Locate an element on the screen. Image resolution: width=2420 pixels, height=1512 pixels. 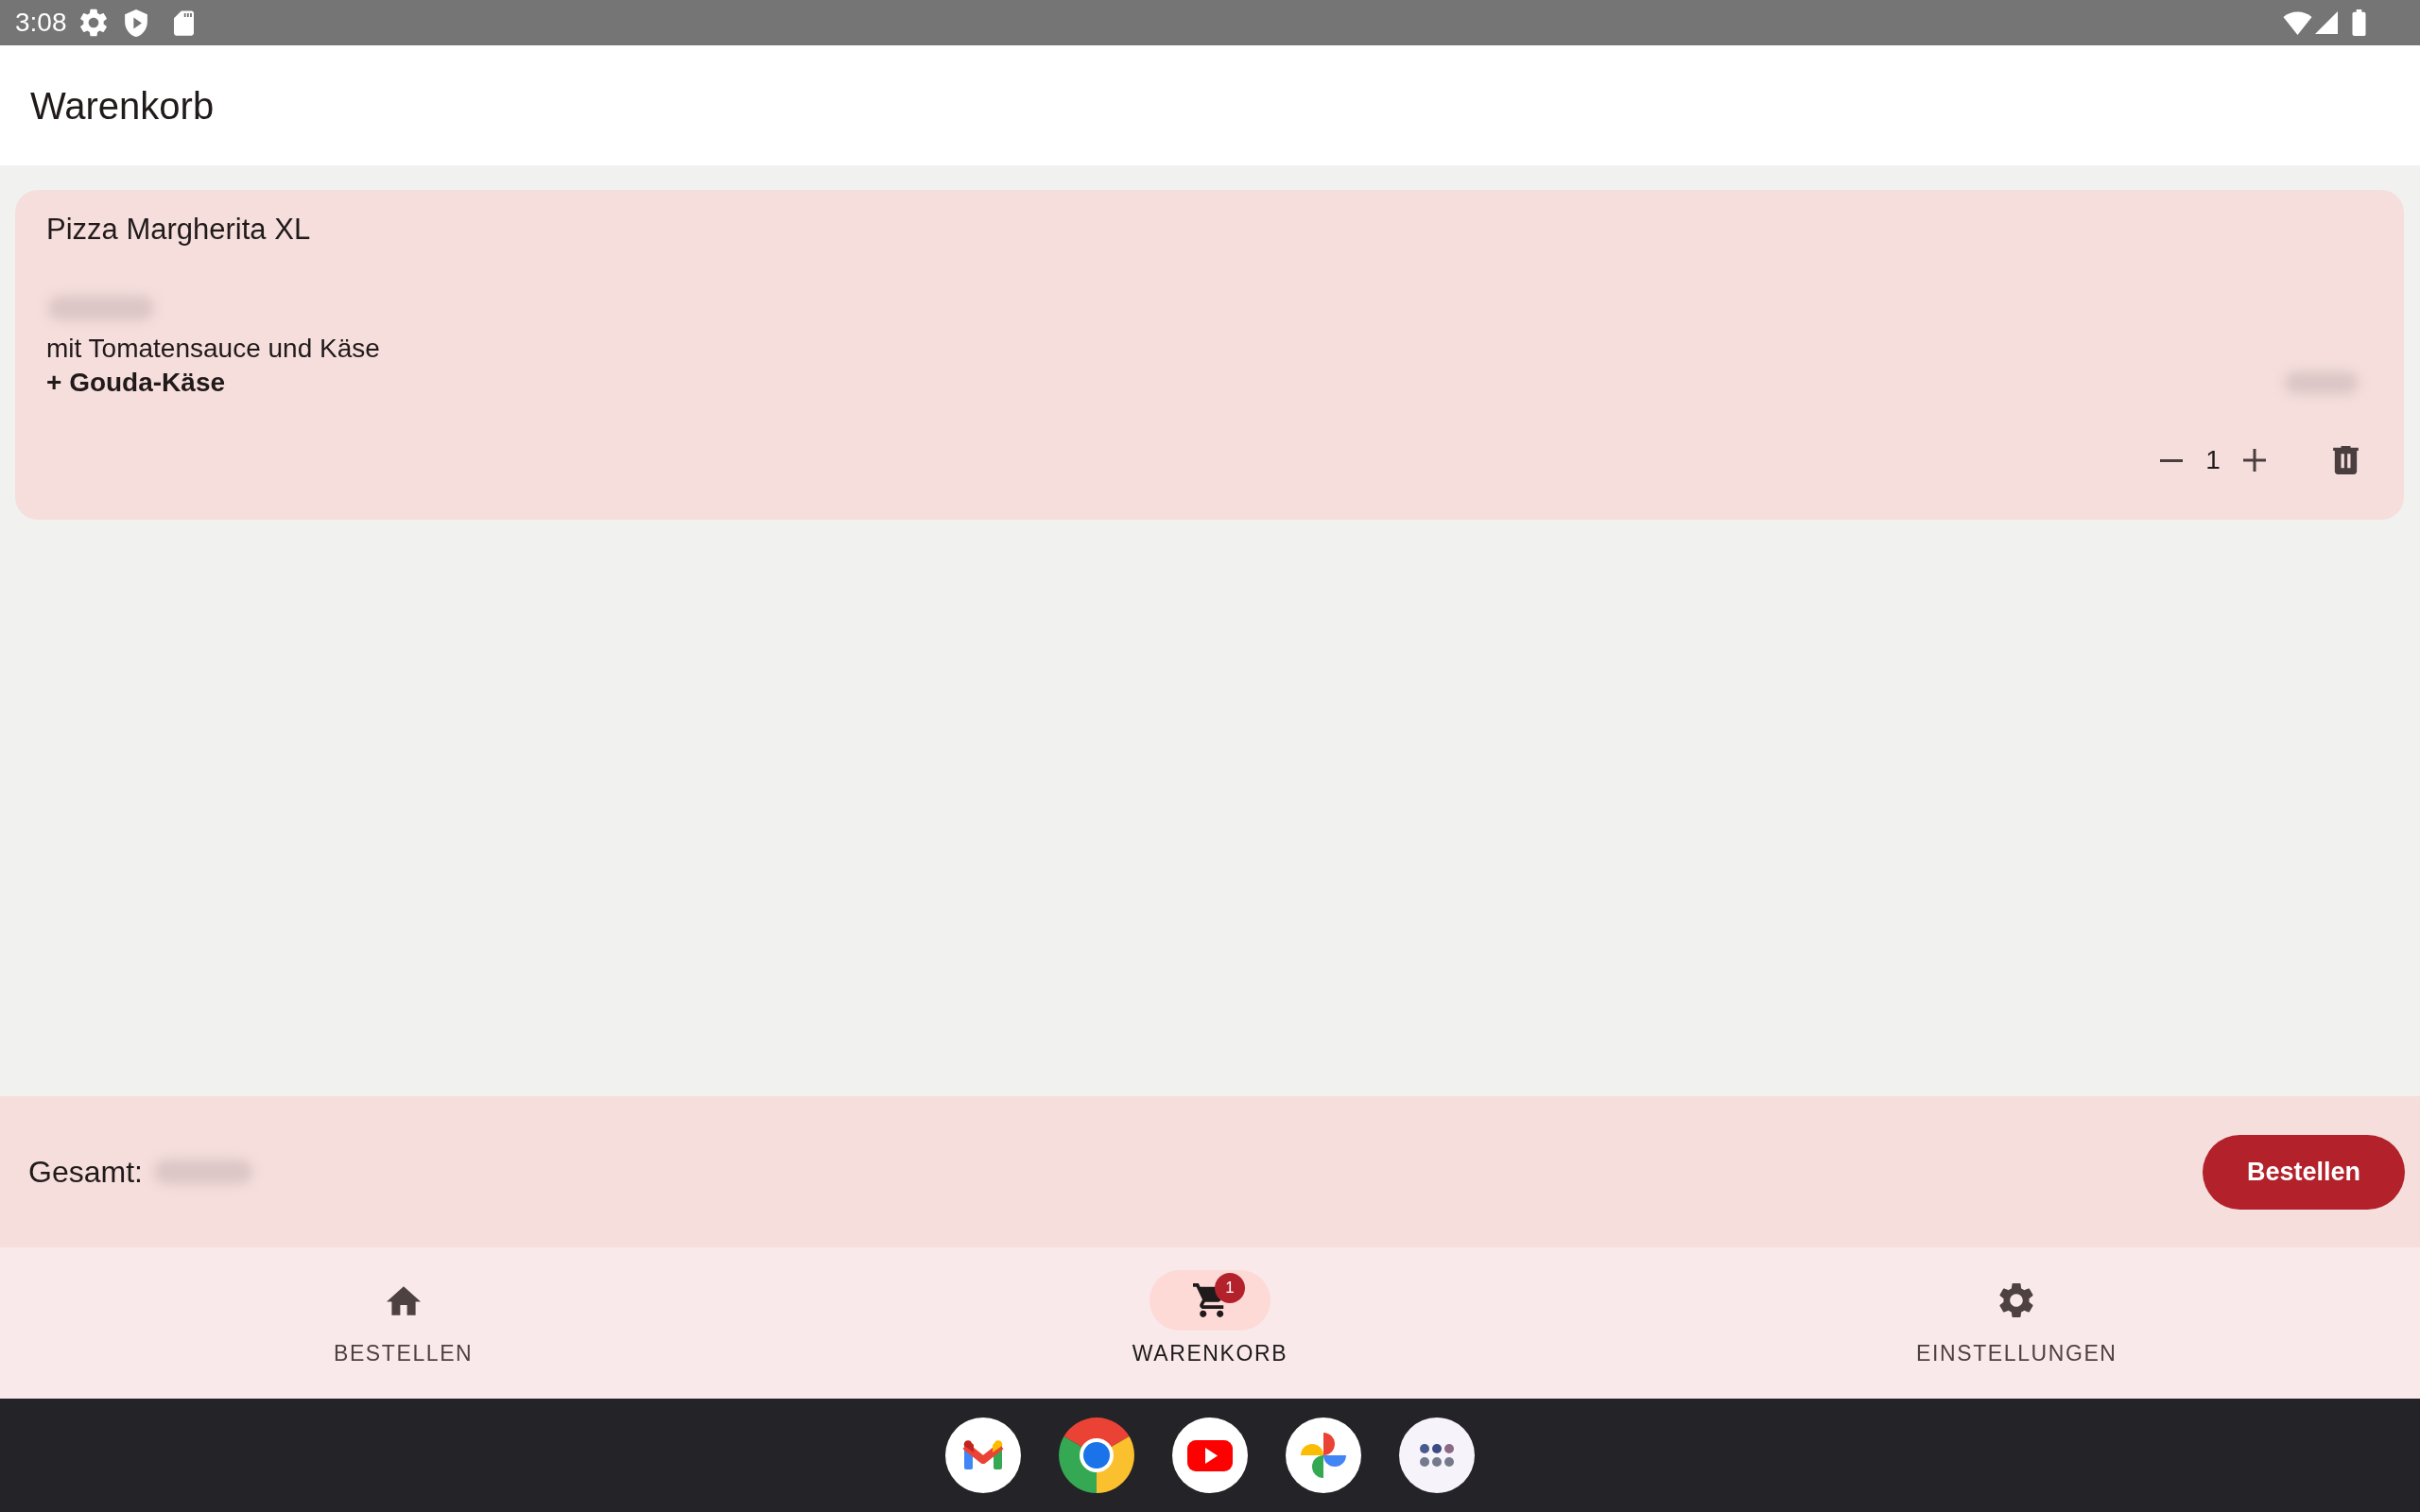
item-description: mit Tomatensauce und Käse is located at coordinates (213, 349).